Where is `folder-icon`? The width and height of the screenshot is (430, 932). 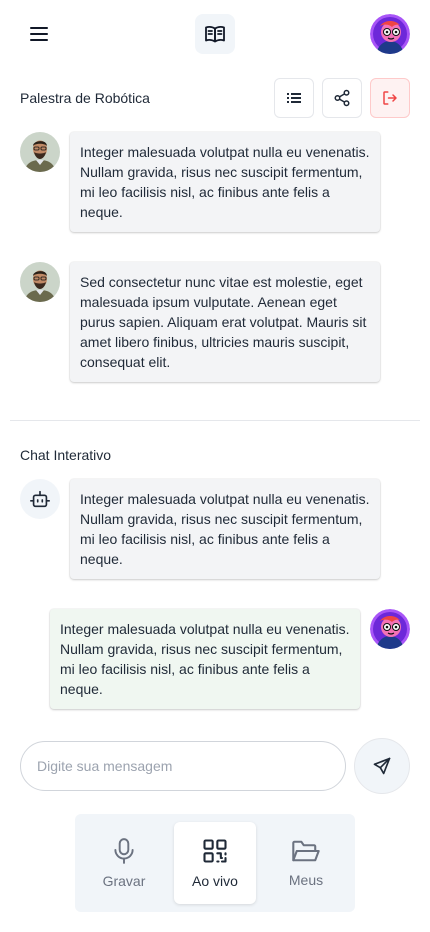
folder-icon is located at coordinates (306, 851).